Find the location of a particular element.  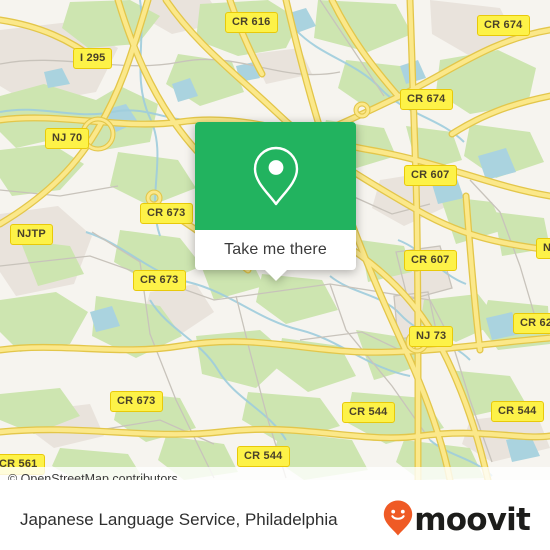

popup-cta-area: Take me there is located at coordinates (275, 250).